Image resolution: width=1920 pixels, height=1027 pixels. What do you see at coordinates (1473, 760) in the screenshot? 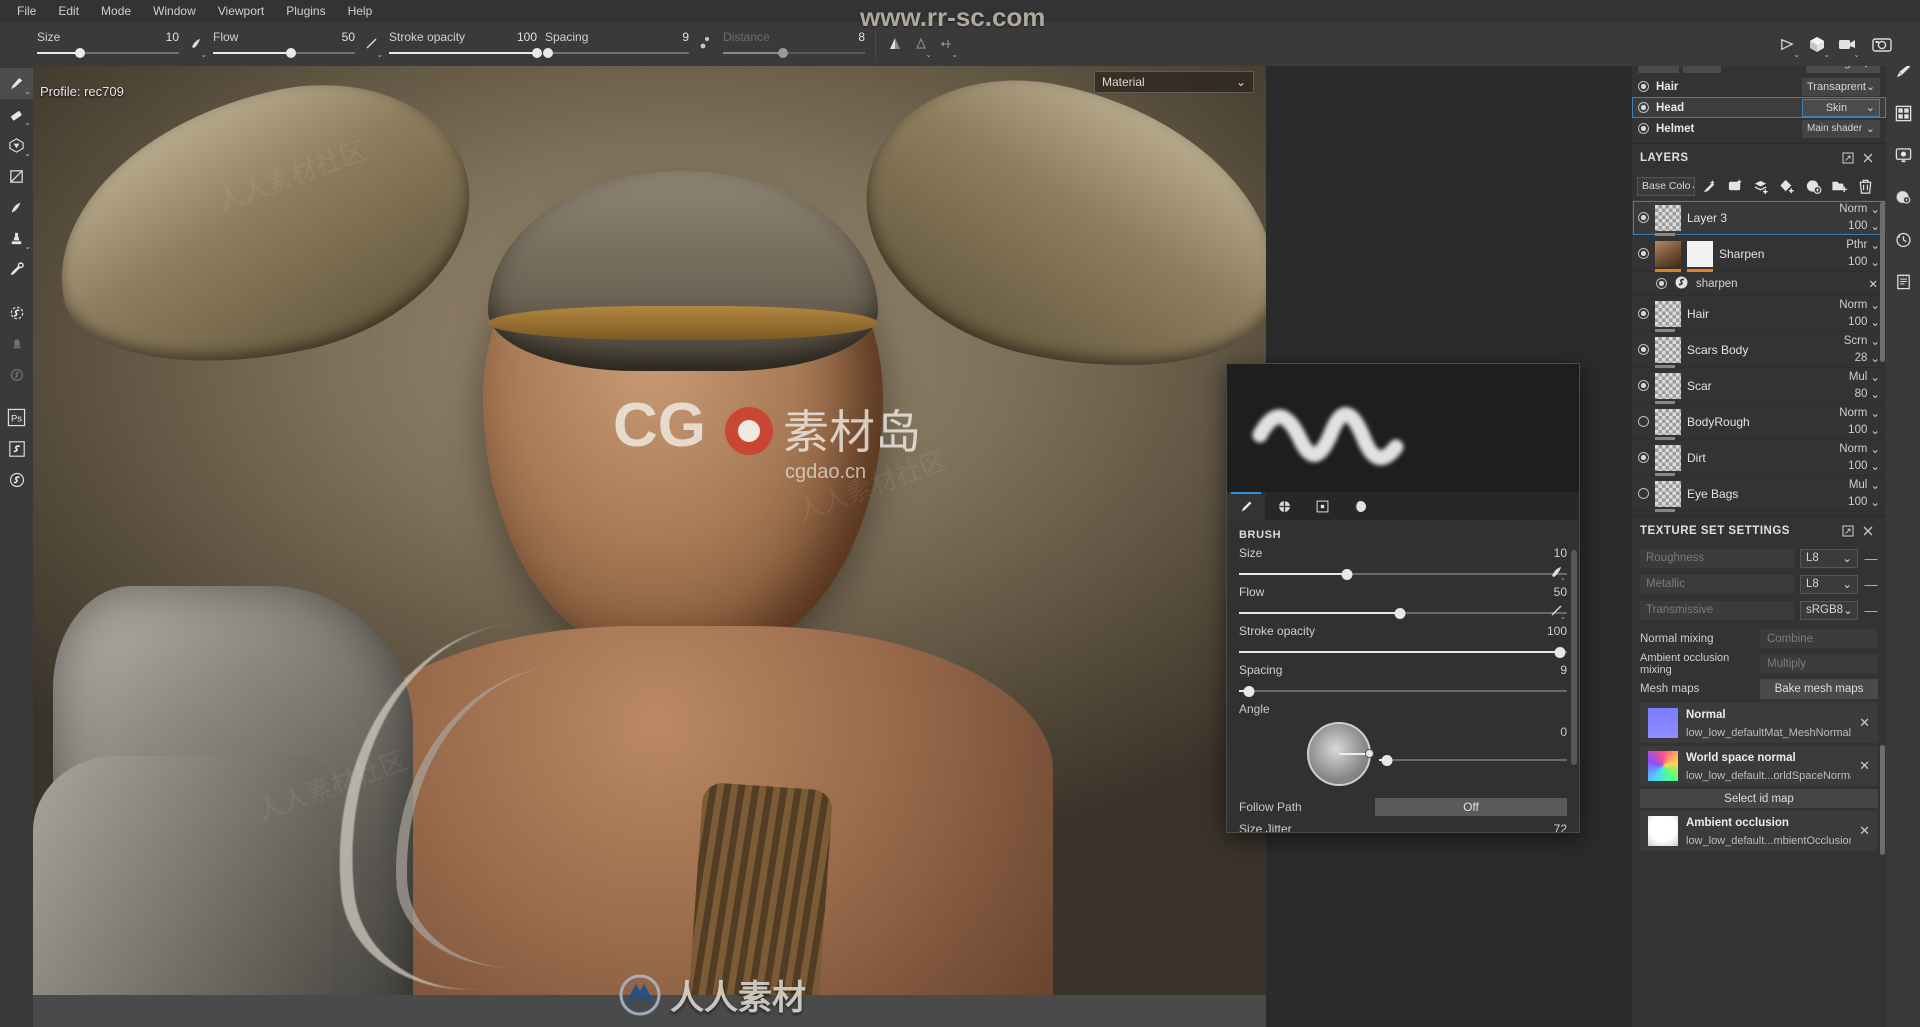
I see `brush-angle-slider` at bounding box center [1473, 760].